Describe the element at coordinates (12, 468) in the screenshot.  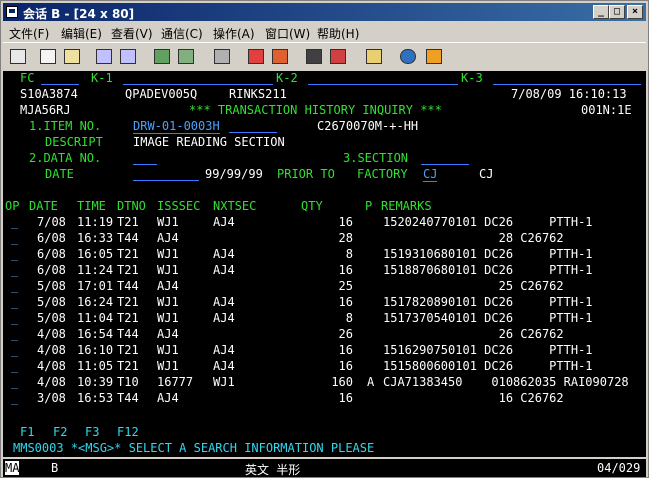
I see `status-mode: MA` at that location.